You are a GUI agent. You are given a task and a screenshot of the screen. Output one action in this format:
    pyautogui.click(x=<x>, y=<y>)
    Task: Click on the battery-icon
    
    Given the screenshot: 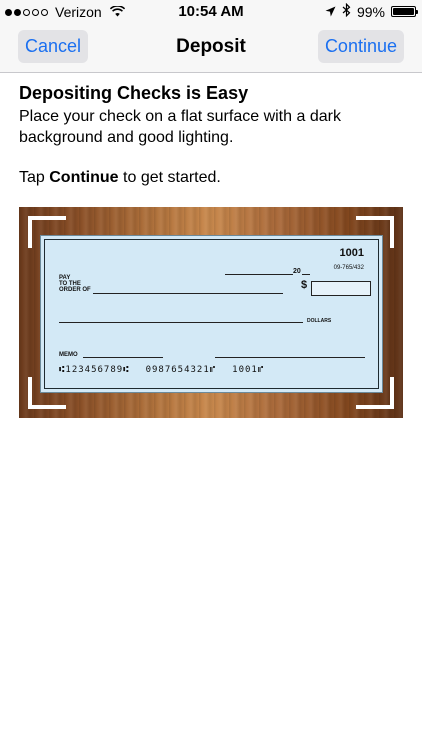 What is the action you would take?
    pyautogui.click(x=404, y=11)
    